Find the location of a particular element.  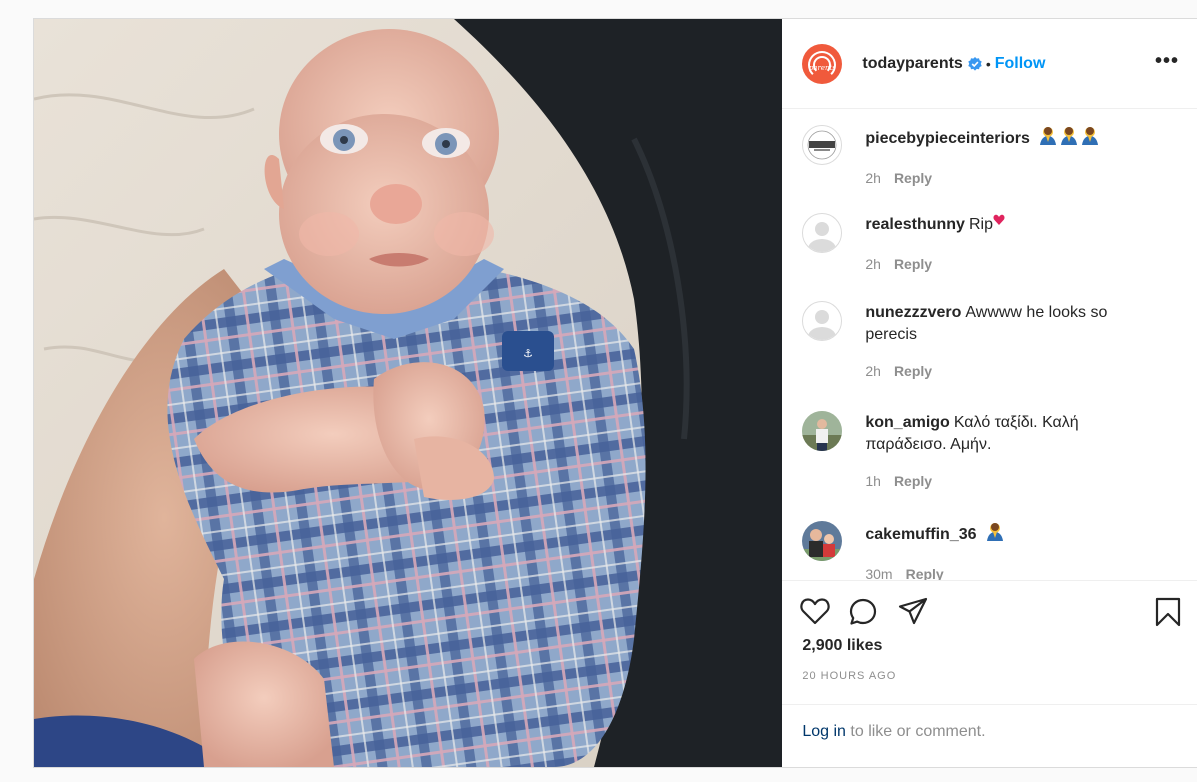

comment-body: piecebypieceinteriors 2h Reply is located at coordinates (982, 157).